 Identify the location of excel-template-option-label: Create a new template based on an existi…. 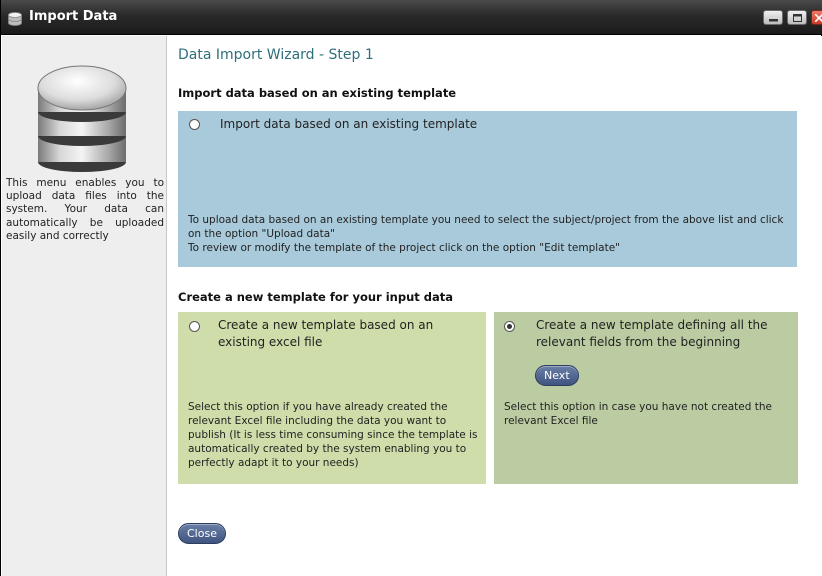
(340, 334).